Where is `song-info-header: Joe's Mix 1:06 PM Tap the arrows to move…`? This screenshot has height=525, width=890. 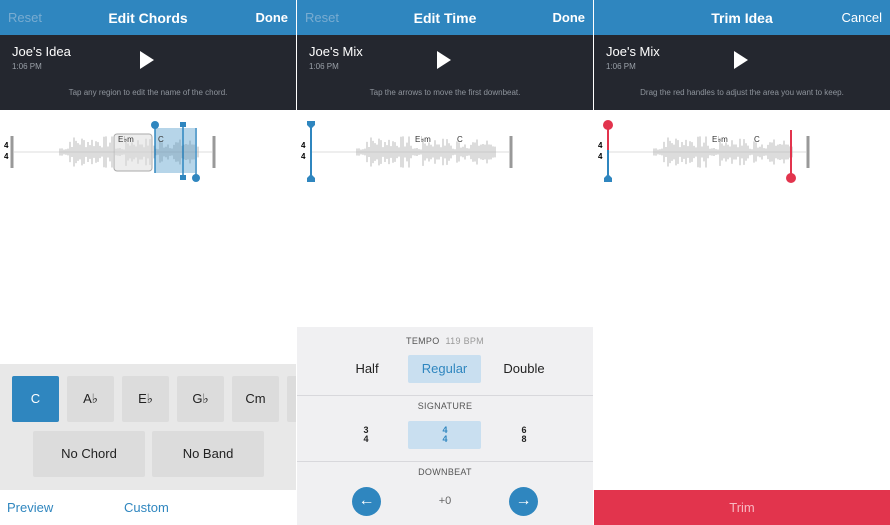 song-info-header: Joe's Mix 1:06 PM Tap the arrows to move… is located at coordinates (445, 72).